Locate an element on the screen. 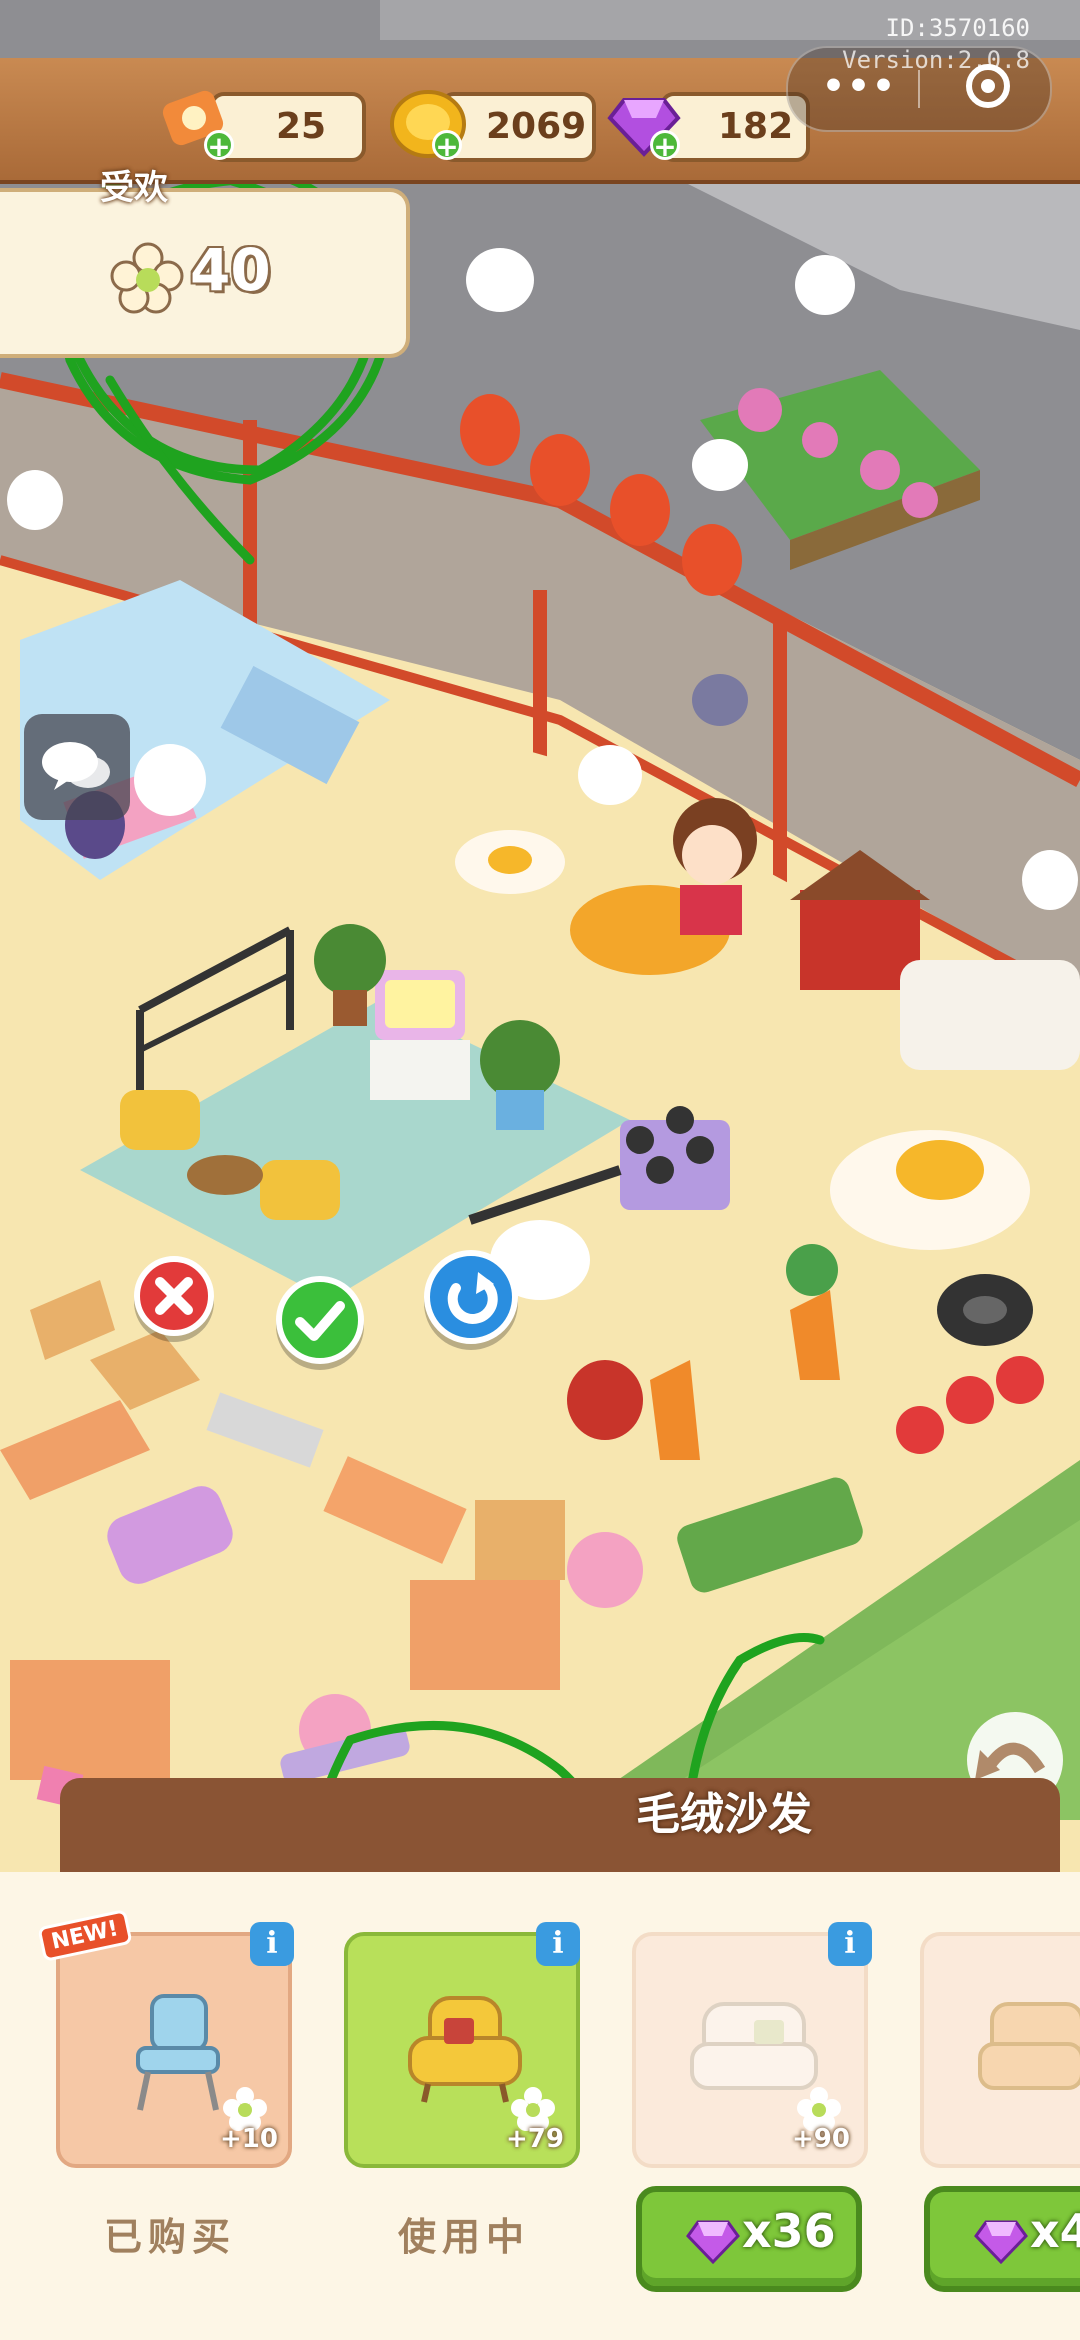 The width and height of the screenshot is (1080, 2340). card-info-button-2: i is located at coordinates (558, 1944).